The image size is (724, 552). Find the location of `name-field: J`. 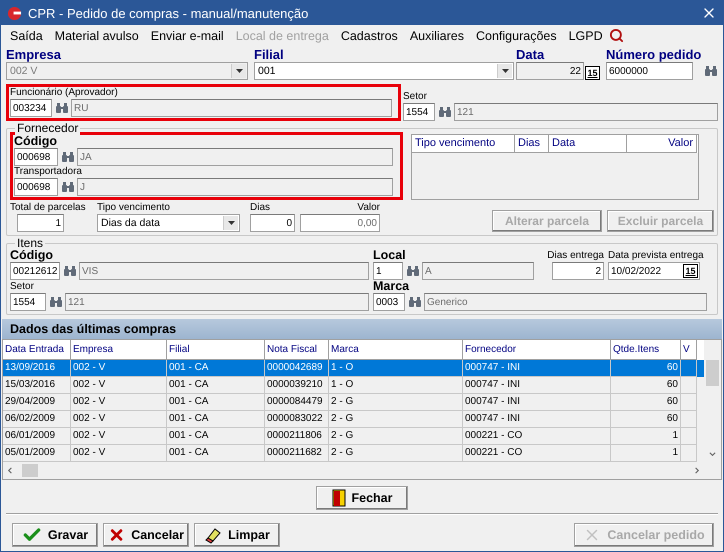

name-field: J is located at coordinates (235, 187).